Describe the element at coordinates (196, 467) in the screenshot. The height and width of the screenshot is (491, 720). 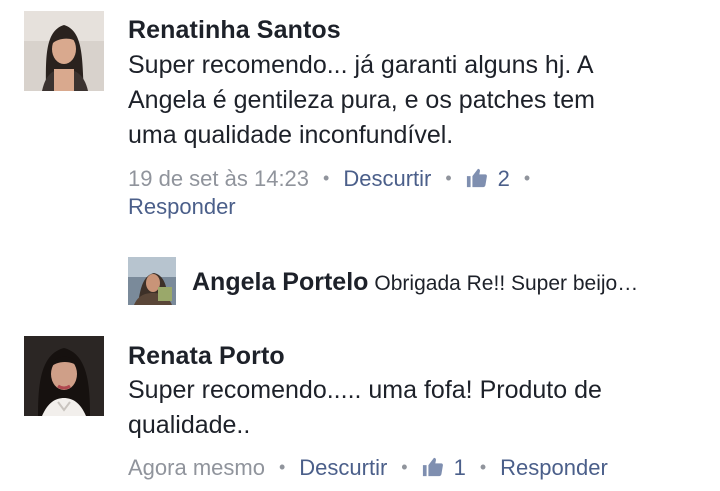
I see `comment-timestamp: Agora mesmo` at that location.